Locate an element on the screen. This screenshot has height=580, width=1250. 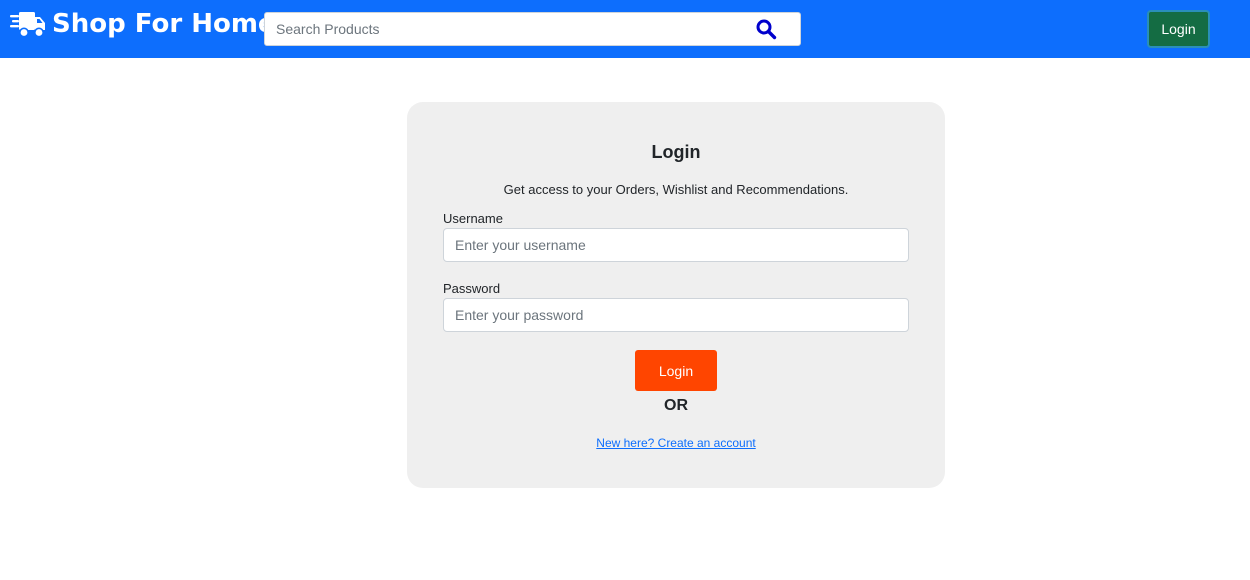
brand: Shop For Home is located at coordinates (143, 24).